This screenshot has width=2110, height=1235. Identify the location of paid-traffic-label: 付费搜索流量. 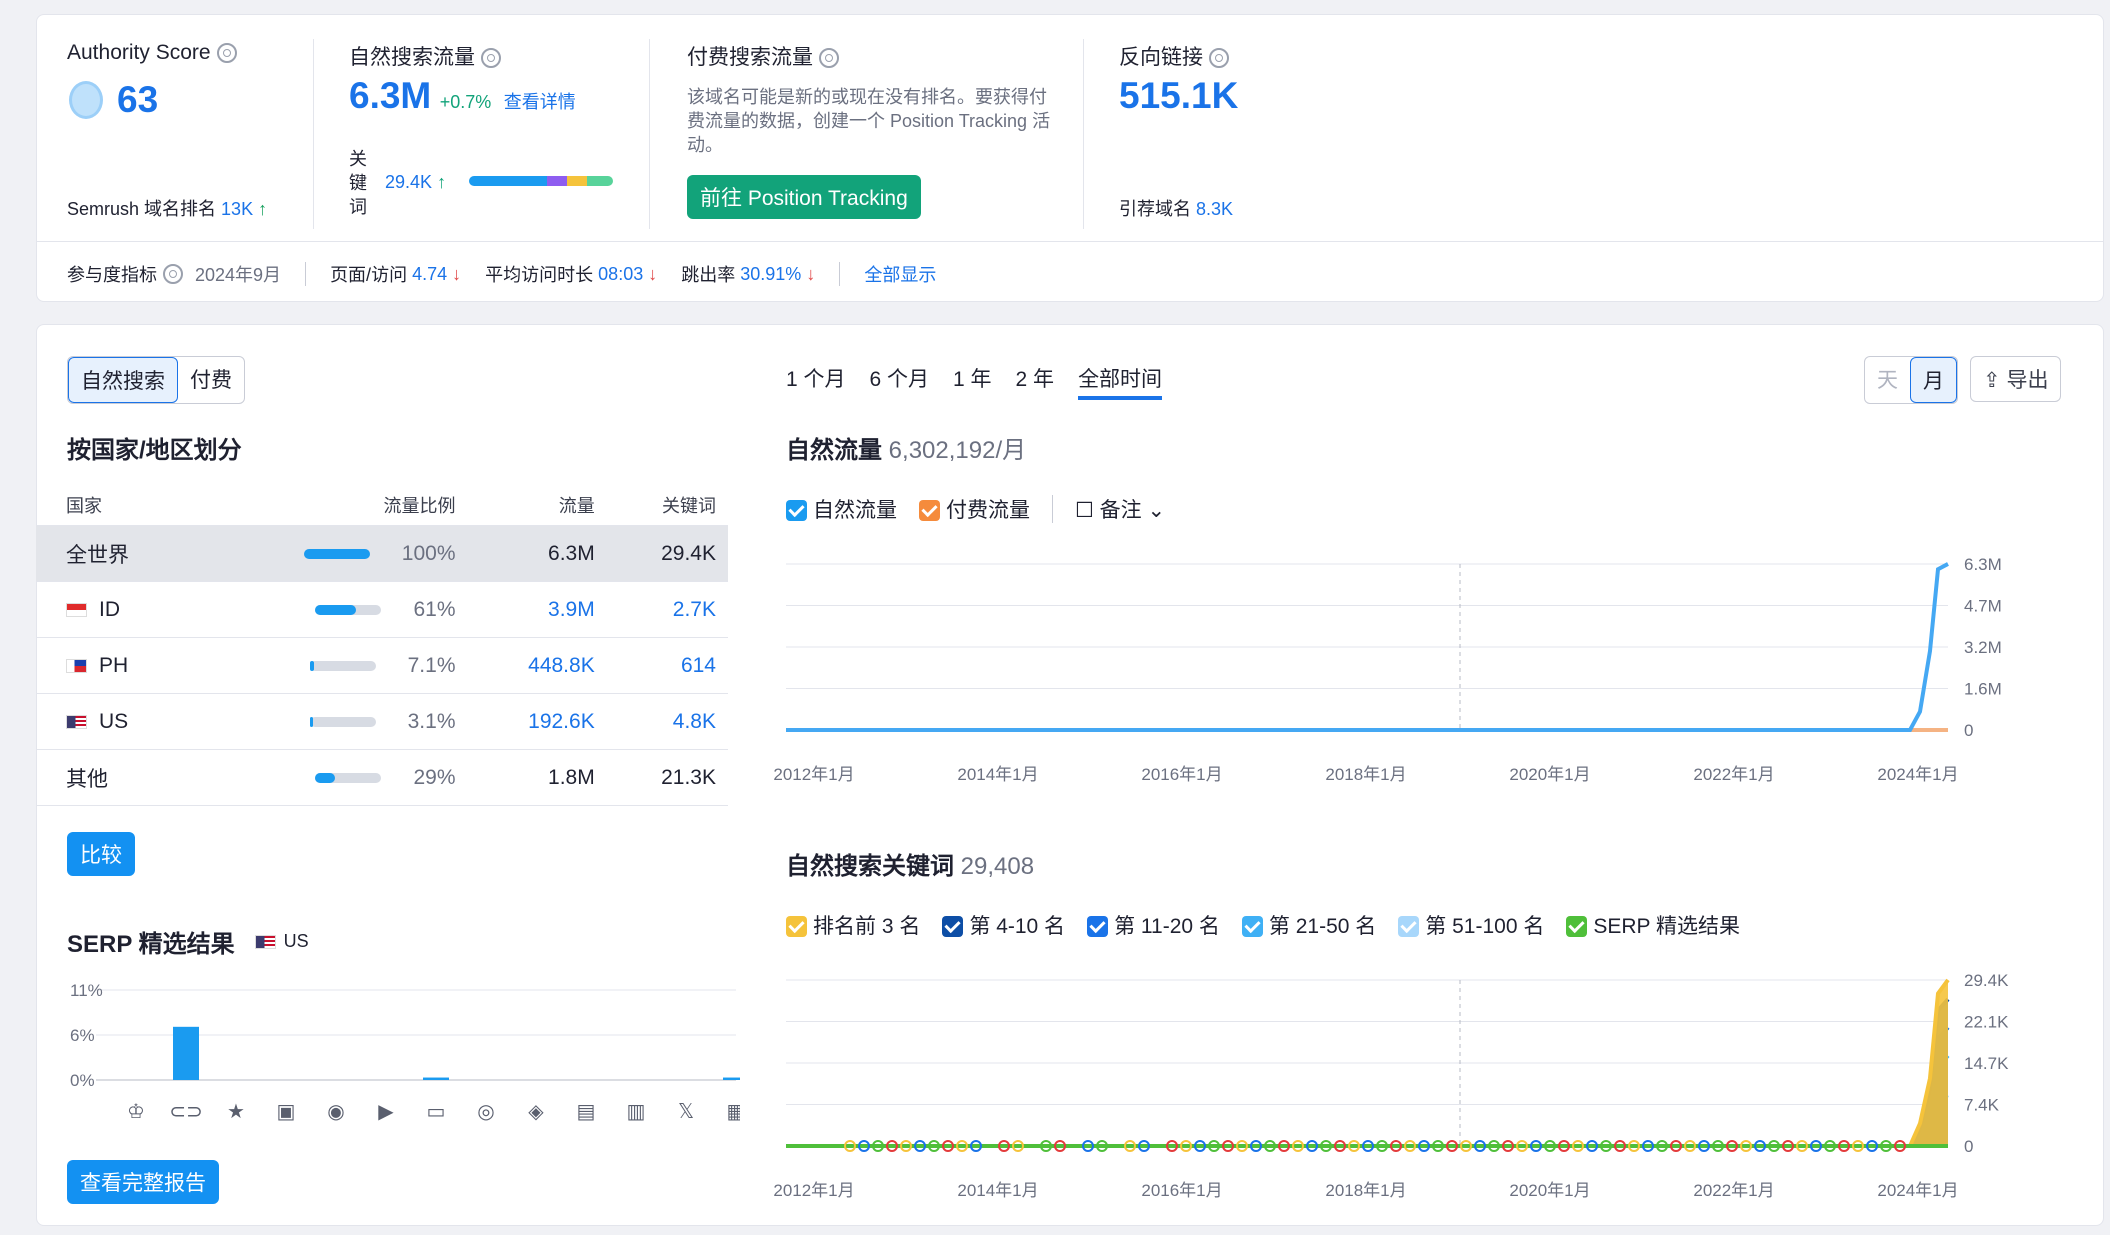
(763, 56).